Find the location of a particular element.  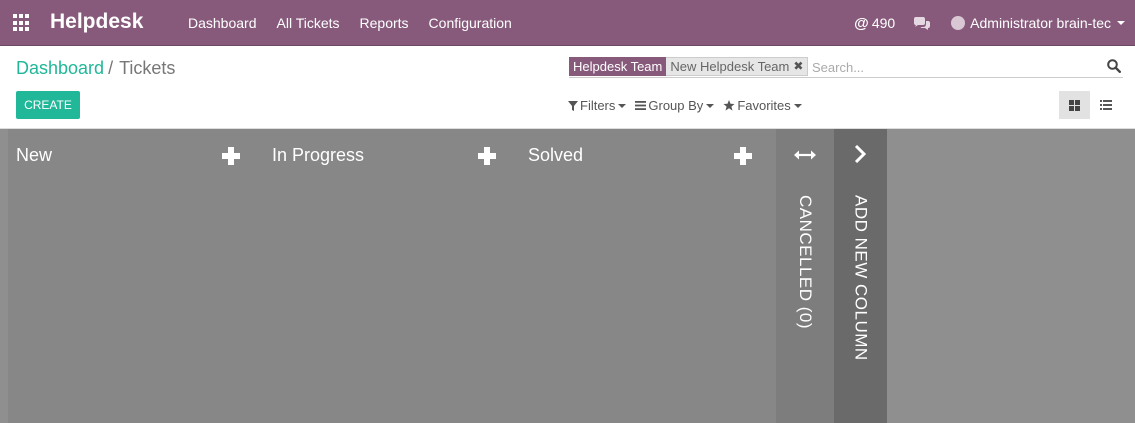

search-bar: Helpdesk Team New Helpdesk Team ✖ is located at coordinates (846, 67).